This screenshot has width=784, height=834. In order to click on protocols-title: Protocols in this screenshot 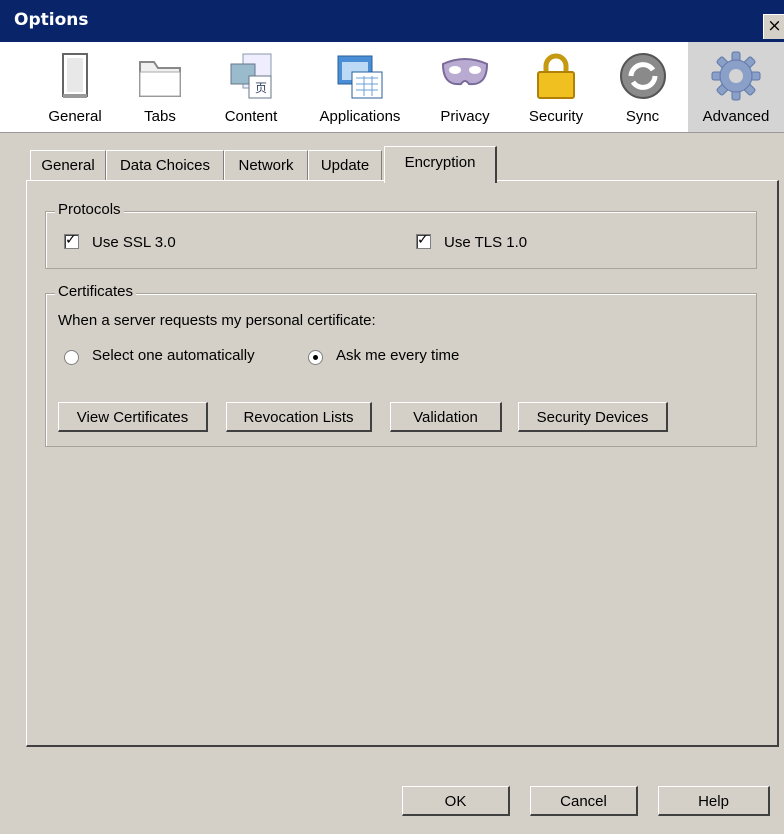, I will do `click(89, 209)`.